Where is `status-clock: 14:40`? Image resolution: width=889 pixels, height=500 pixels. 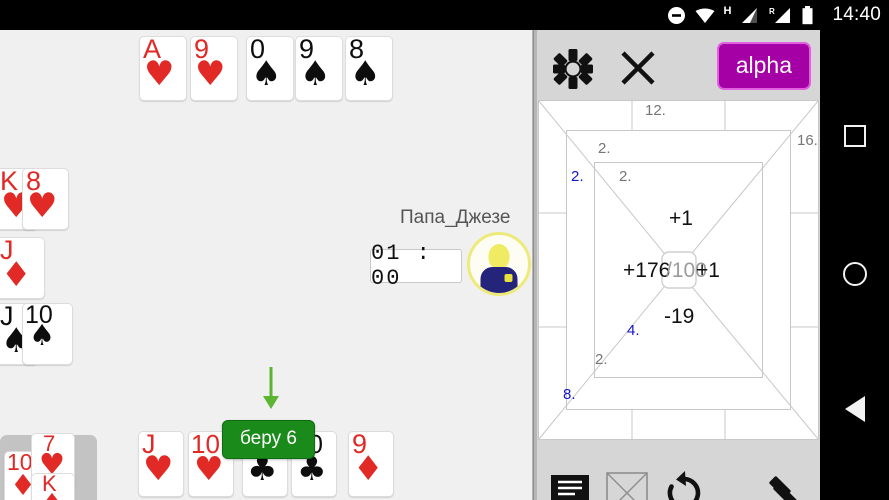
status-clock: 14:40 is located at coordinates (856, 14).